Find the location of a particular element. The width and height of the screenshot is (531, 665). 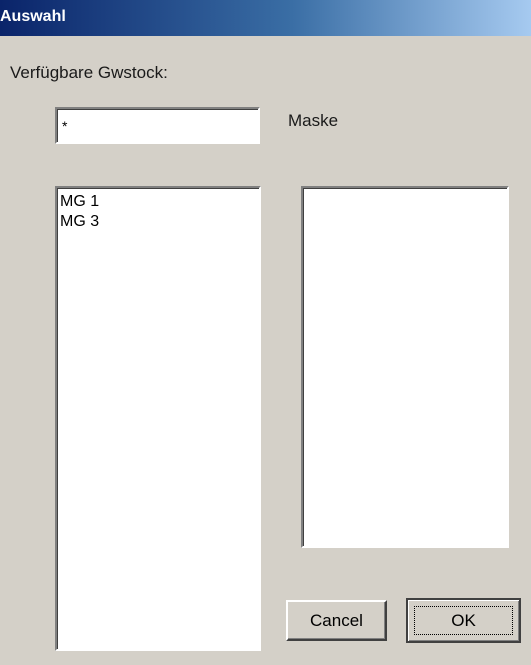

ok-button-label: OK is located at coordinates (463, 620).